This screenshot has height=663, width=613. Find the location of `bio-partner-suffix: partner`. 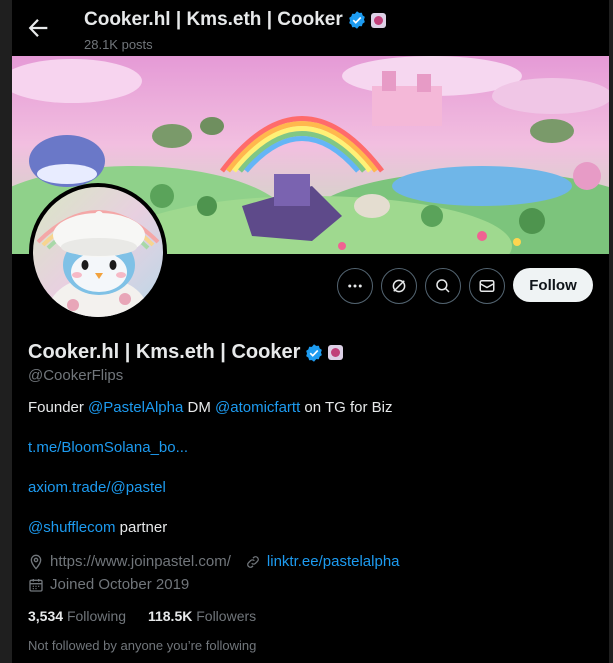

bio-partner-suffix: partner is located at coordinates (141, 527).